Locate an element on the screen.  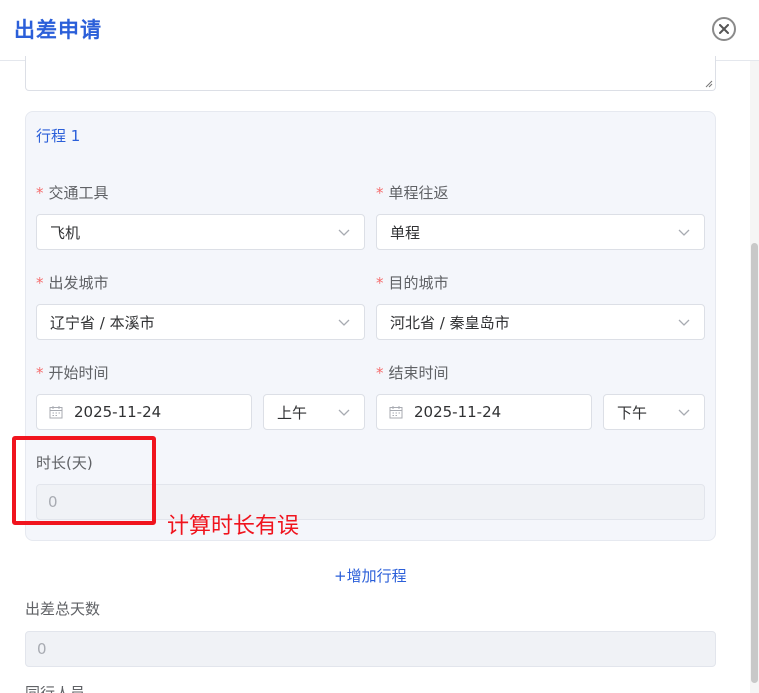
total-days-input: 0 is located at coordinates (370, 649).